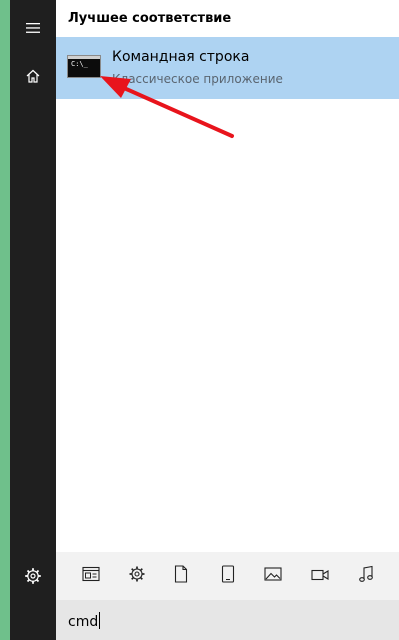  I want to click on home-button, so click(33, 76).